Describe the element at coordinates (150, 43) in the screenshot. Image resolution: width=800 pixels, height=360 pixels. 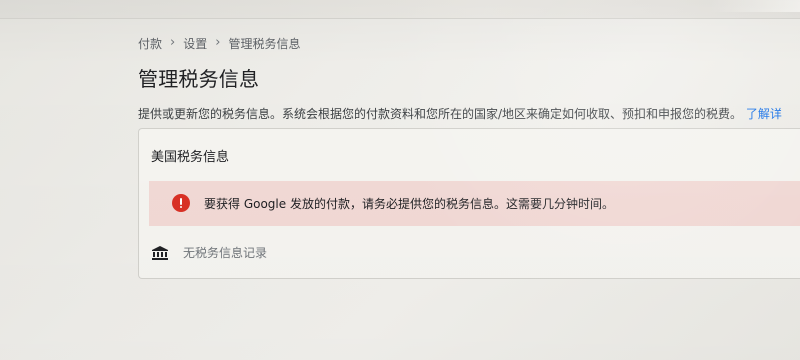
I see `breadcrumb-item-payments: 付款` at that location.